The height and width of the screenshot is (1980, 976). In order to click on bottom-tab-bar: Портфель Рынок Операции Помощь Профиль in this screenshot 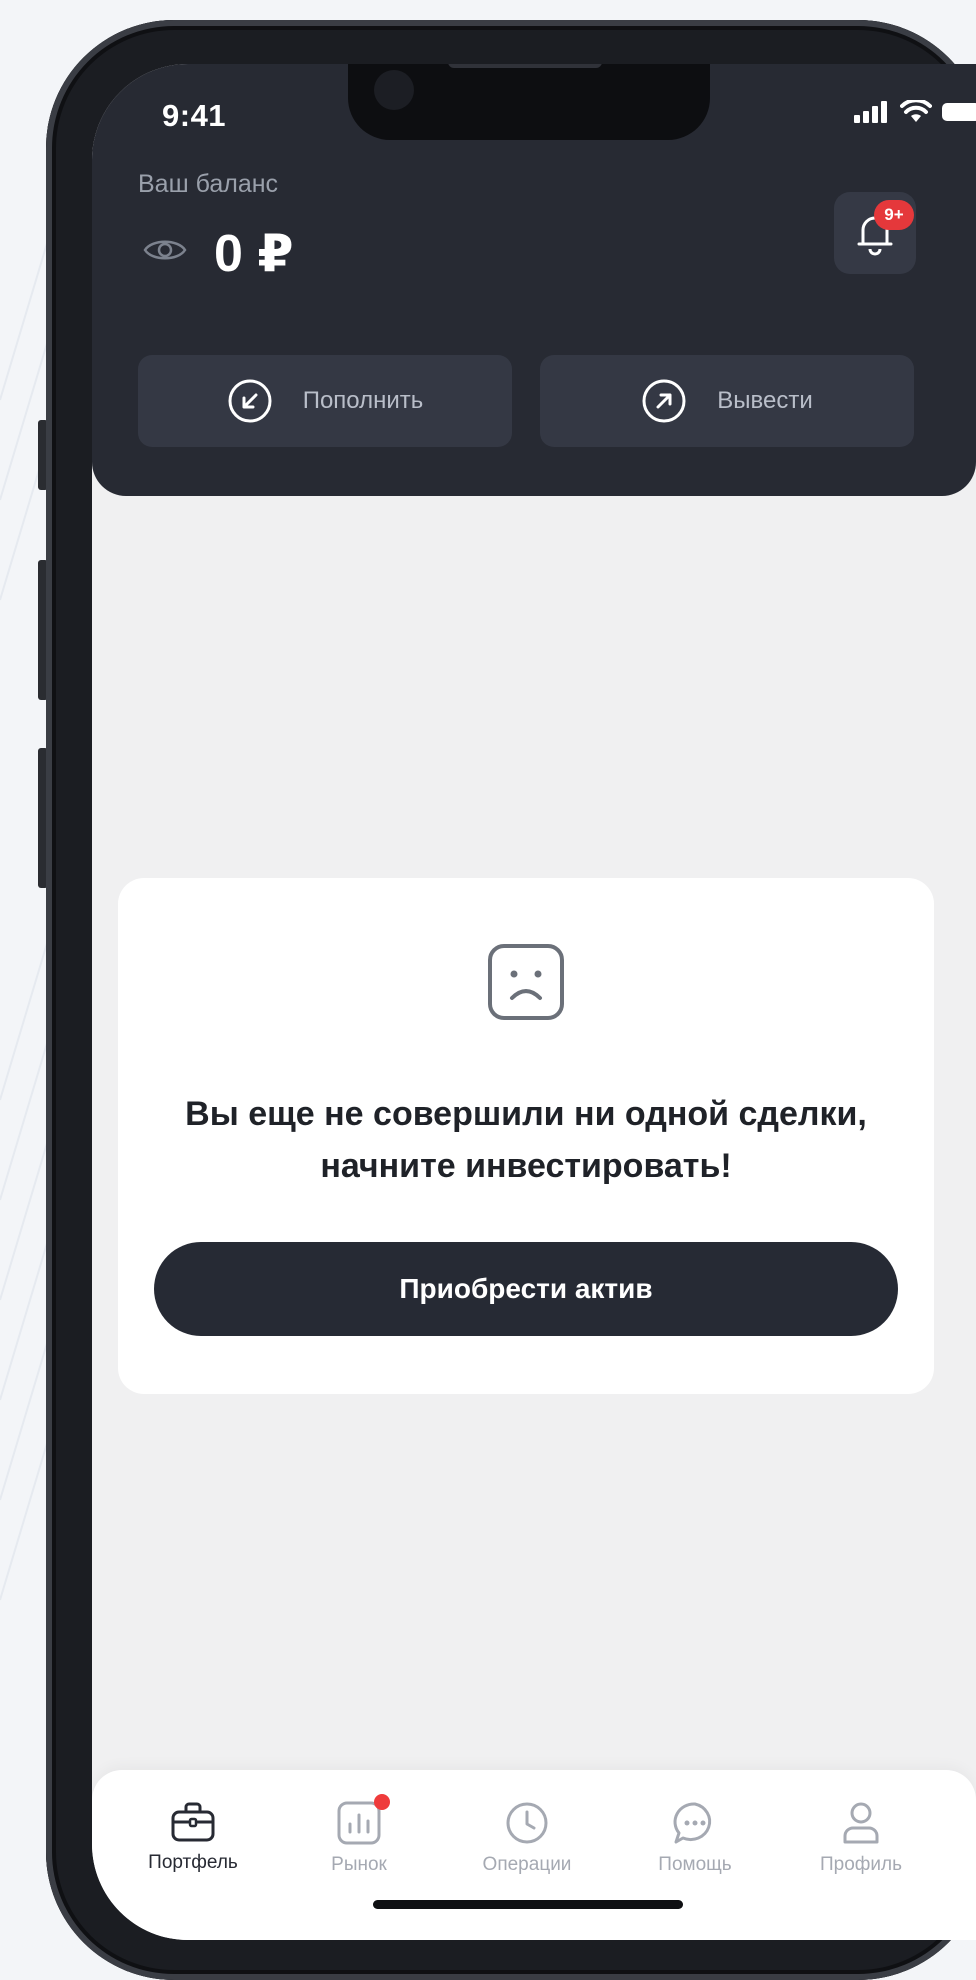, I will do `click(534, 1855)`.